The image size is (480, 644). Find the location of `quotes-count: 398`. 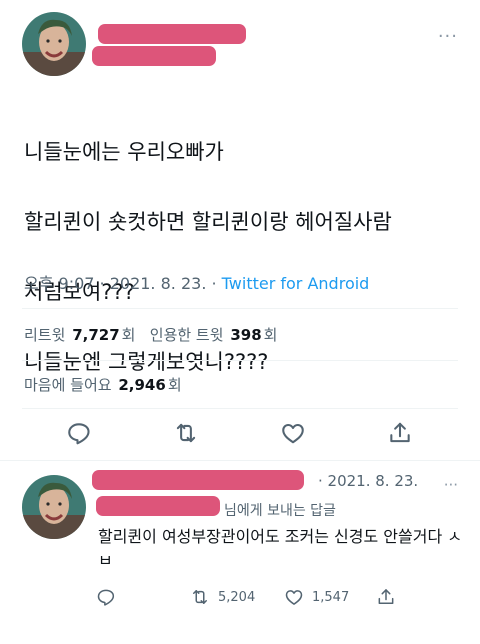

quotes-count: 398 is located at coordinates (245, 335).